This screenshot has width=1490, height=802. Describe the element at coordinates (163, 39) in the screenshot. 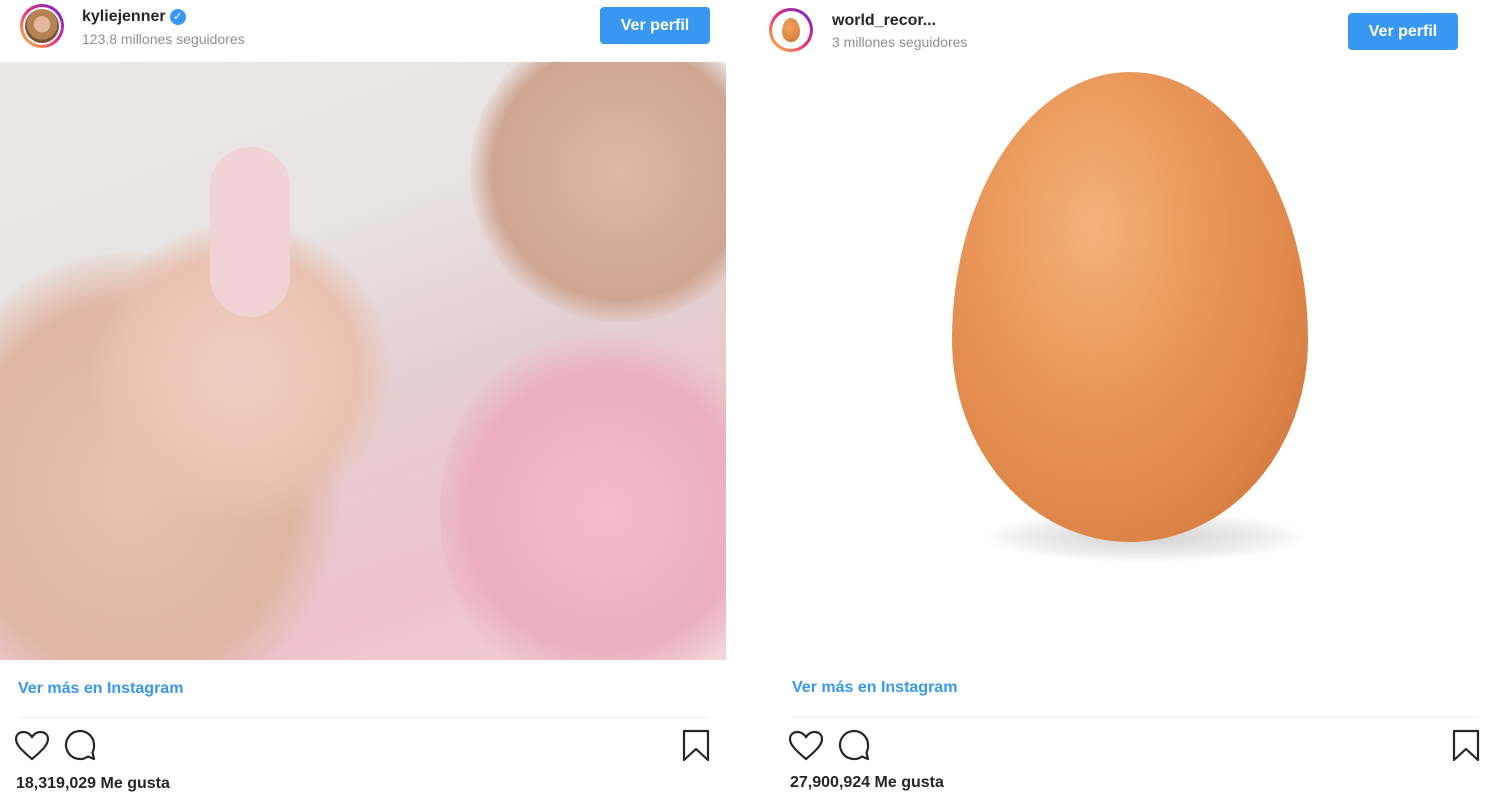

I see `followers-count: 123.8 millones seguidores` at that location.